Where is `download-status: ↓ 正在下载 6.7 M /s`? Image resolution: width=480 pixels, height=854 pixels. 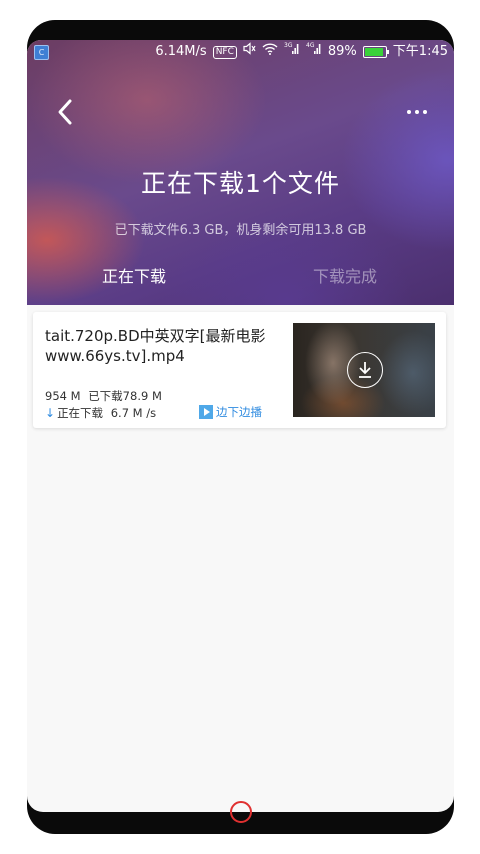 download-status: ↓ 正在下载 6.7 M /s is located at coordinates (100, 413).